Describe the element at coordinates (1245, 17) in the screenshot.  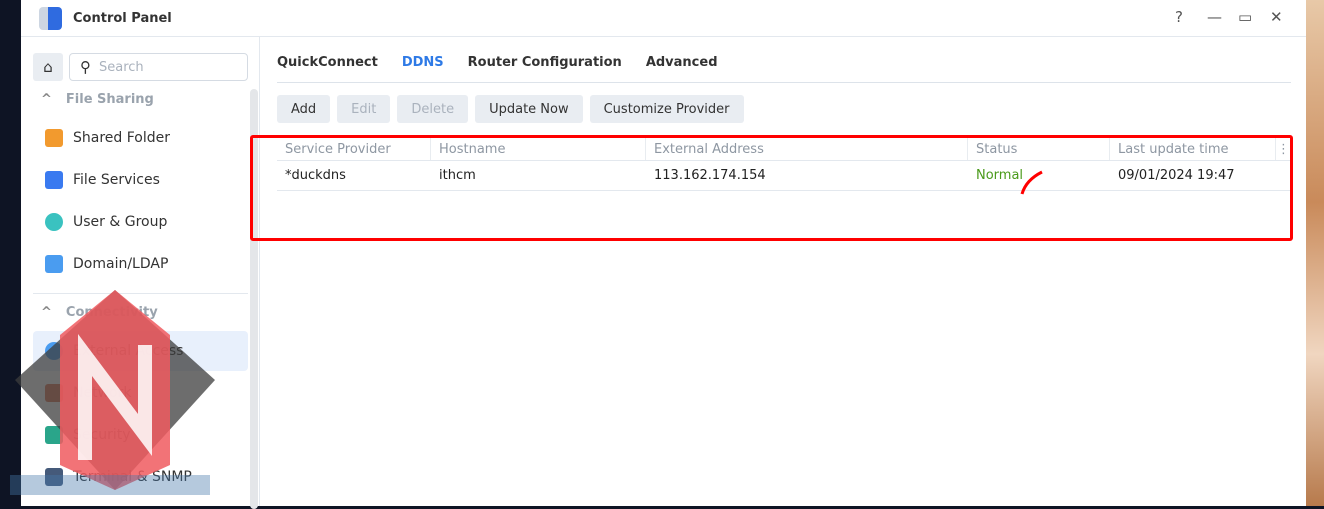
I see `maximize-button: ▭` at that location.